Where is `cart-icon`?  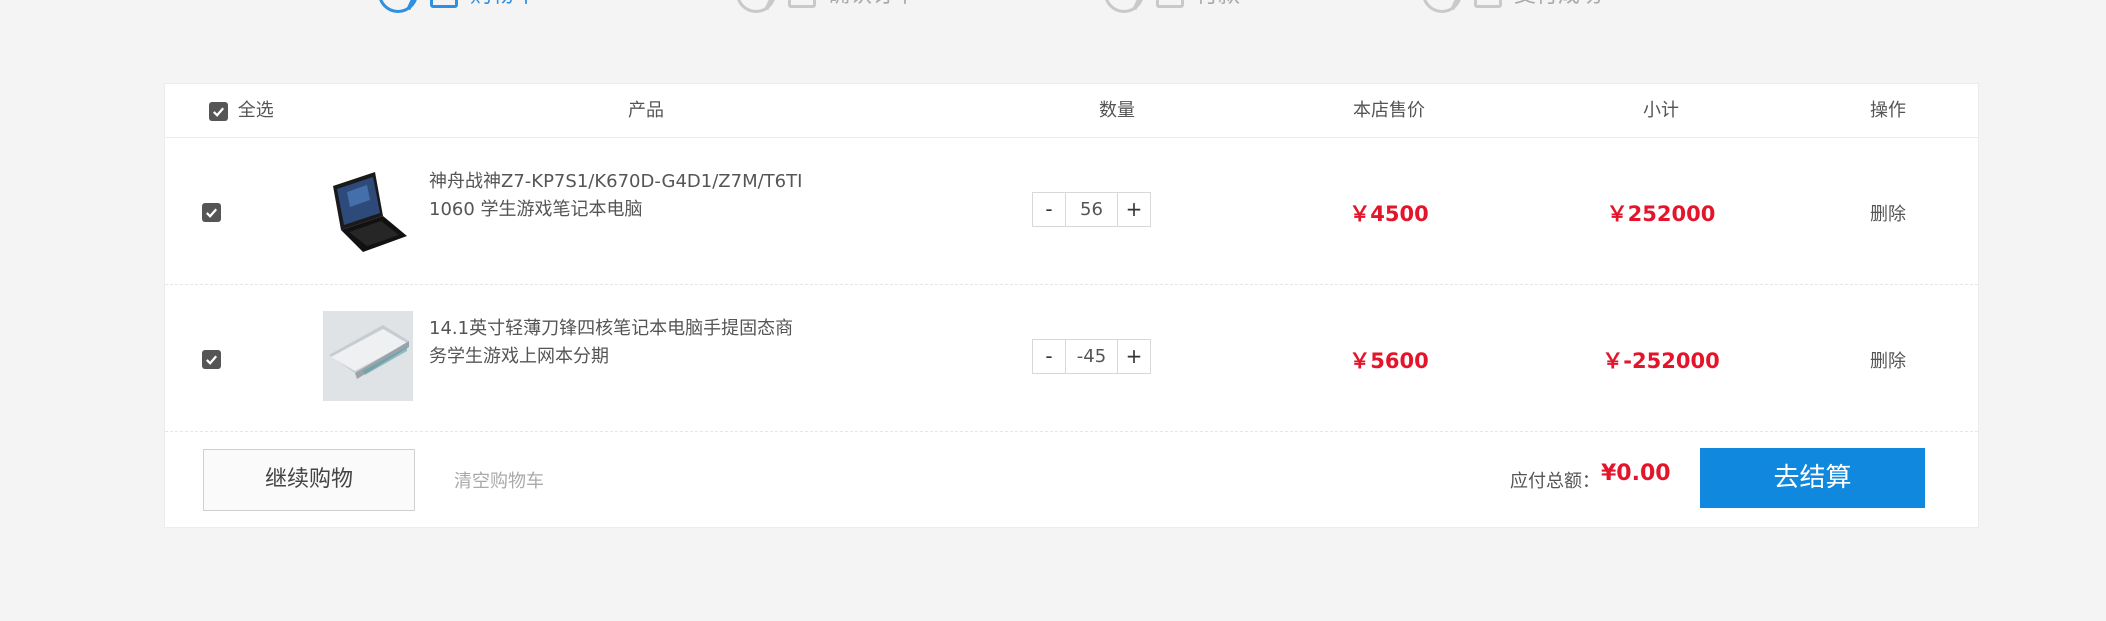 cart-icon is located at coordinates (444, 4).